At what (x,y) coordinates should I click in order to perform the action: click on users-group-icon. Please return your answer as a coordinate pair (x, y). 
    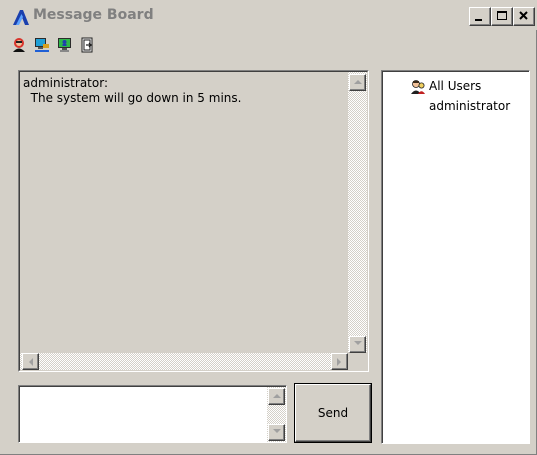
    Looking at the image, I should click on (418, 87).